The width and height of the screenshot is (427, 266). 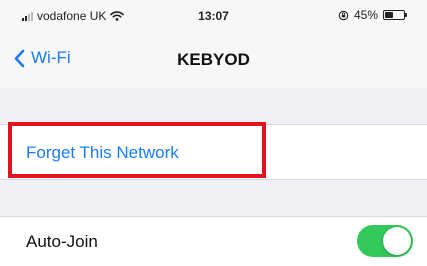 I want to click on toggle-knob, so click(x=397, y=241).